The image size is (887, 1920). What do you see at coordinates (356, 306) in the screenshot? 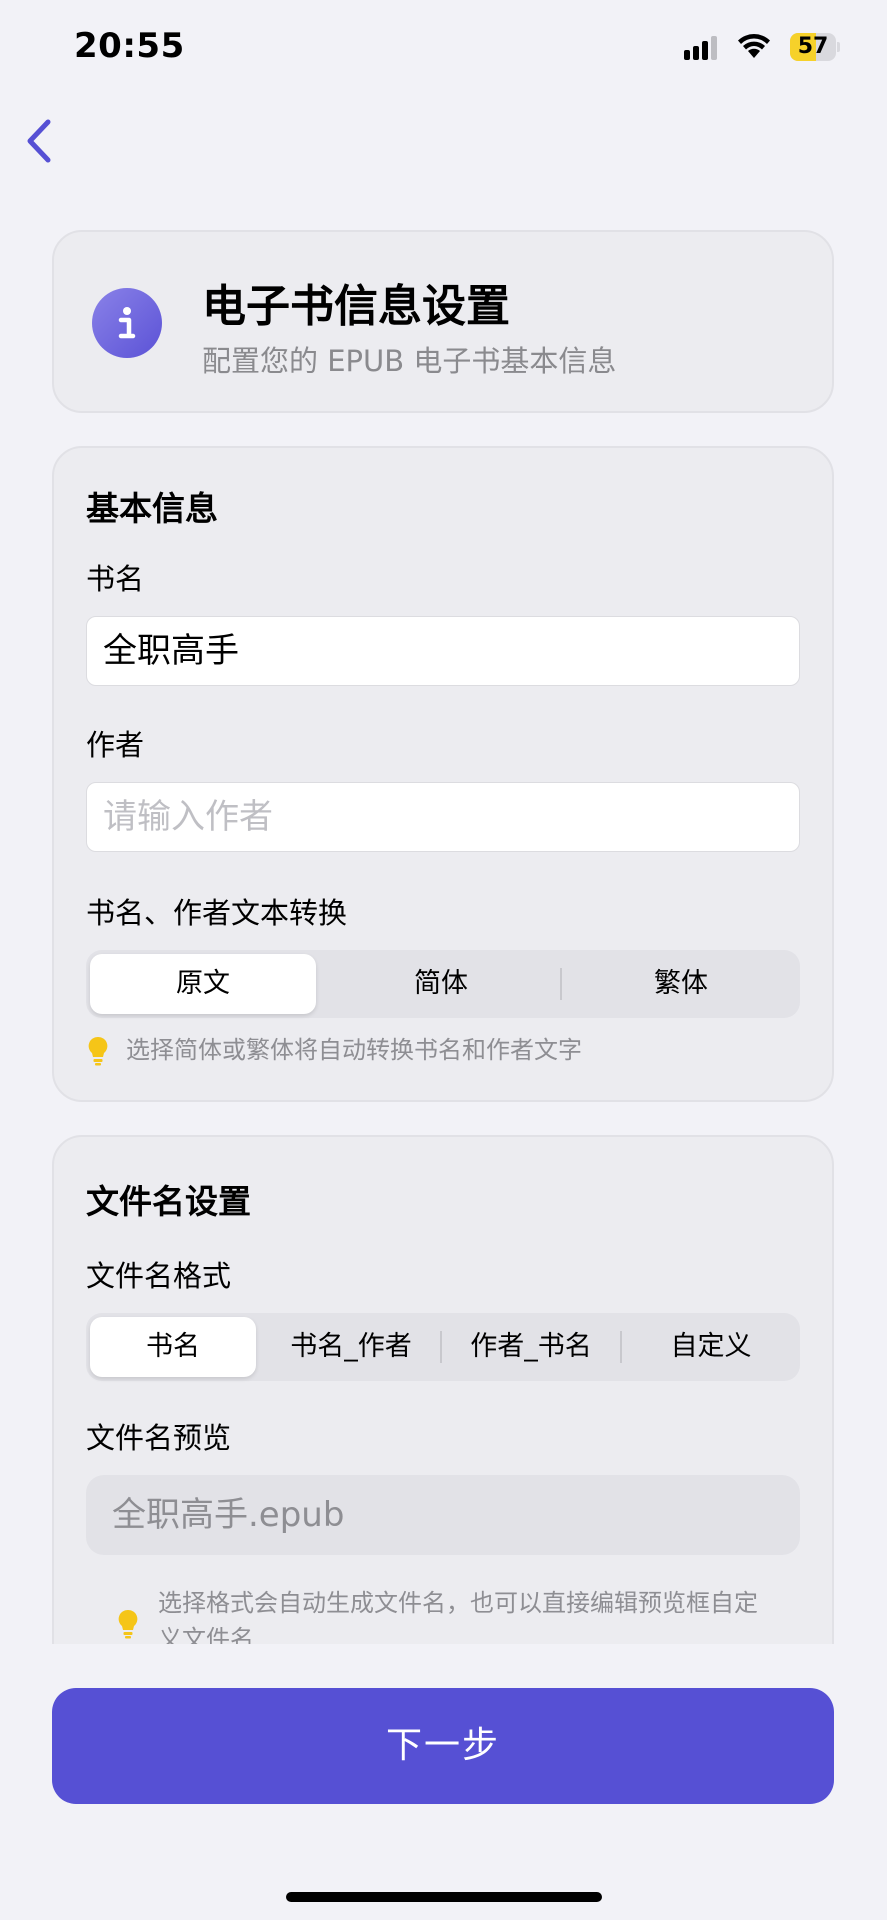
I see `page-title: 电子书信息设置` at bounding box center [356, 306].